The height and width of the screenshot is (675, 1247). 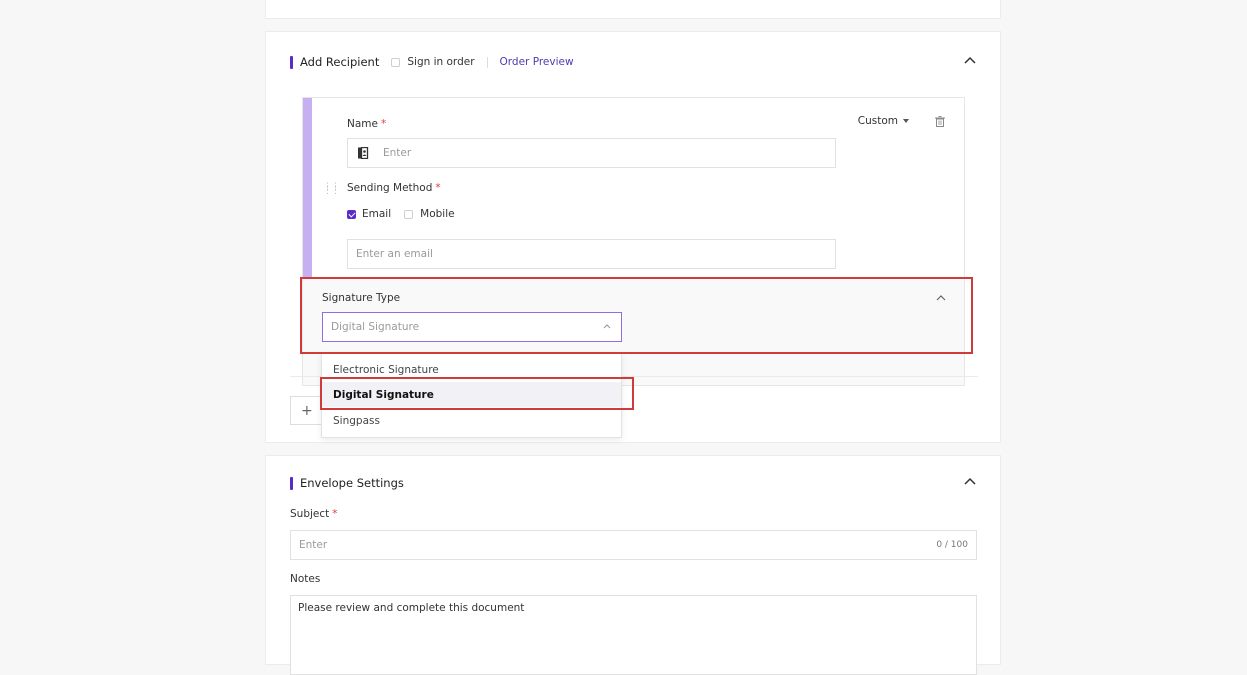 I want to click on email-input-placeholder: Enter an email, so click(x=394, y=254).